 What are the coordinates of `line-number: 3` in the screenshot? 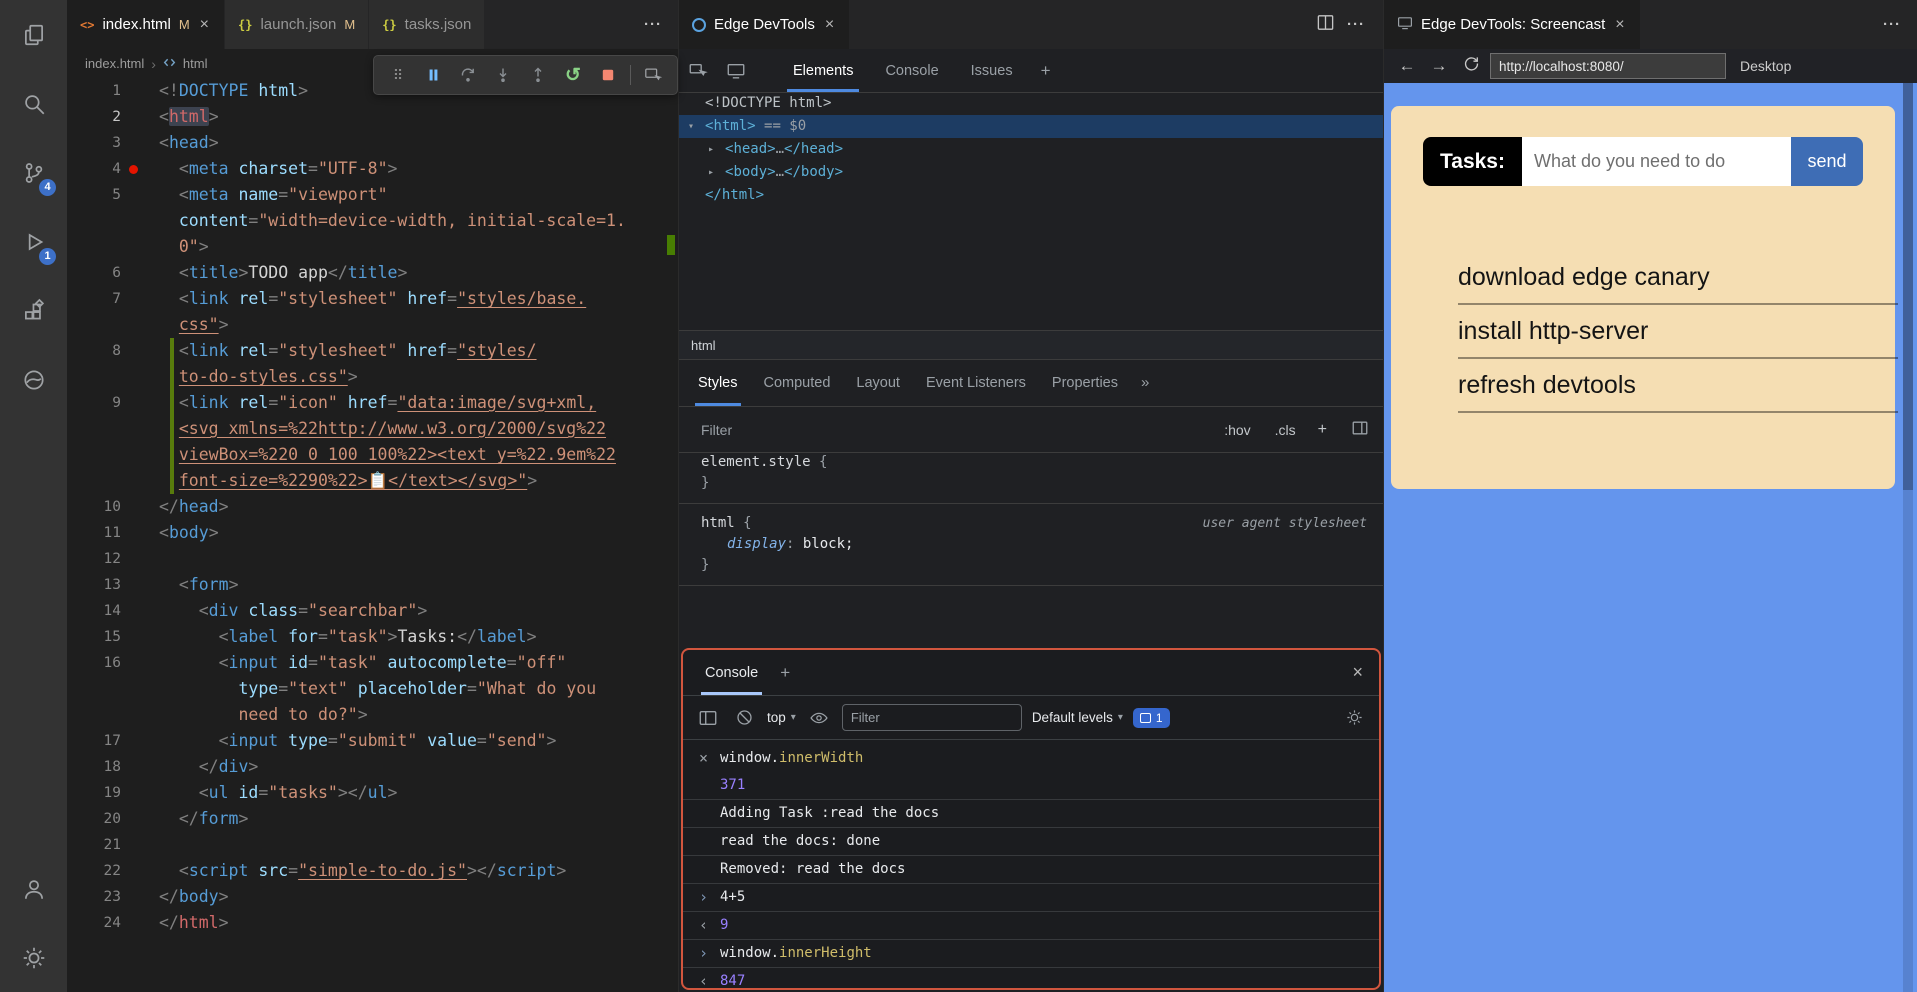 It's located at (94, 143).